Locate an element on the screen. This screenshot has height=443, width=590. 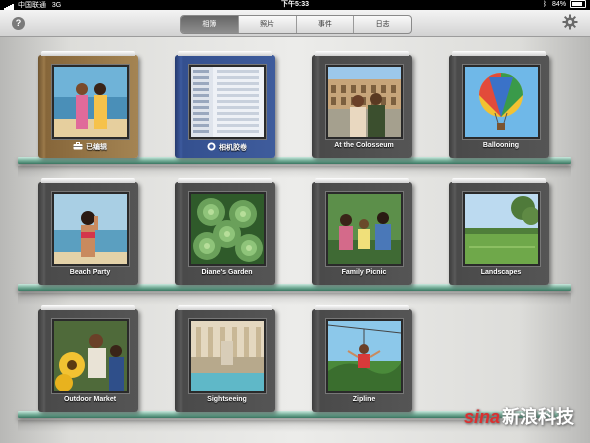
album-title: Zipline is located at coordinates (364, 399).